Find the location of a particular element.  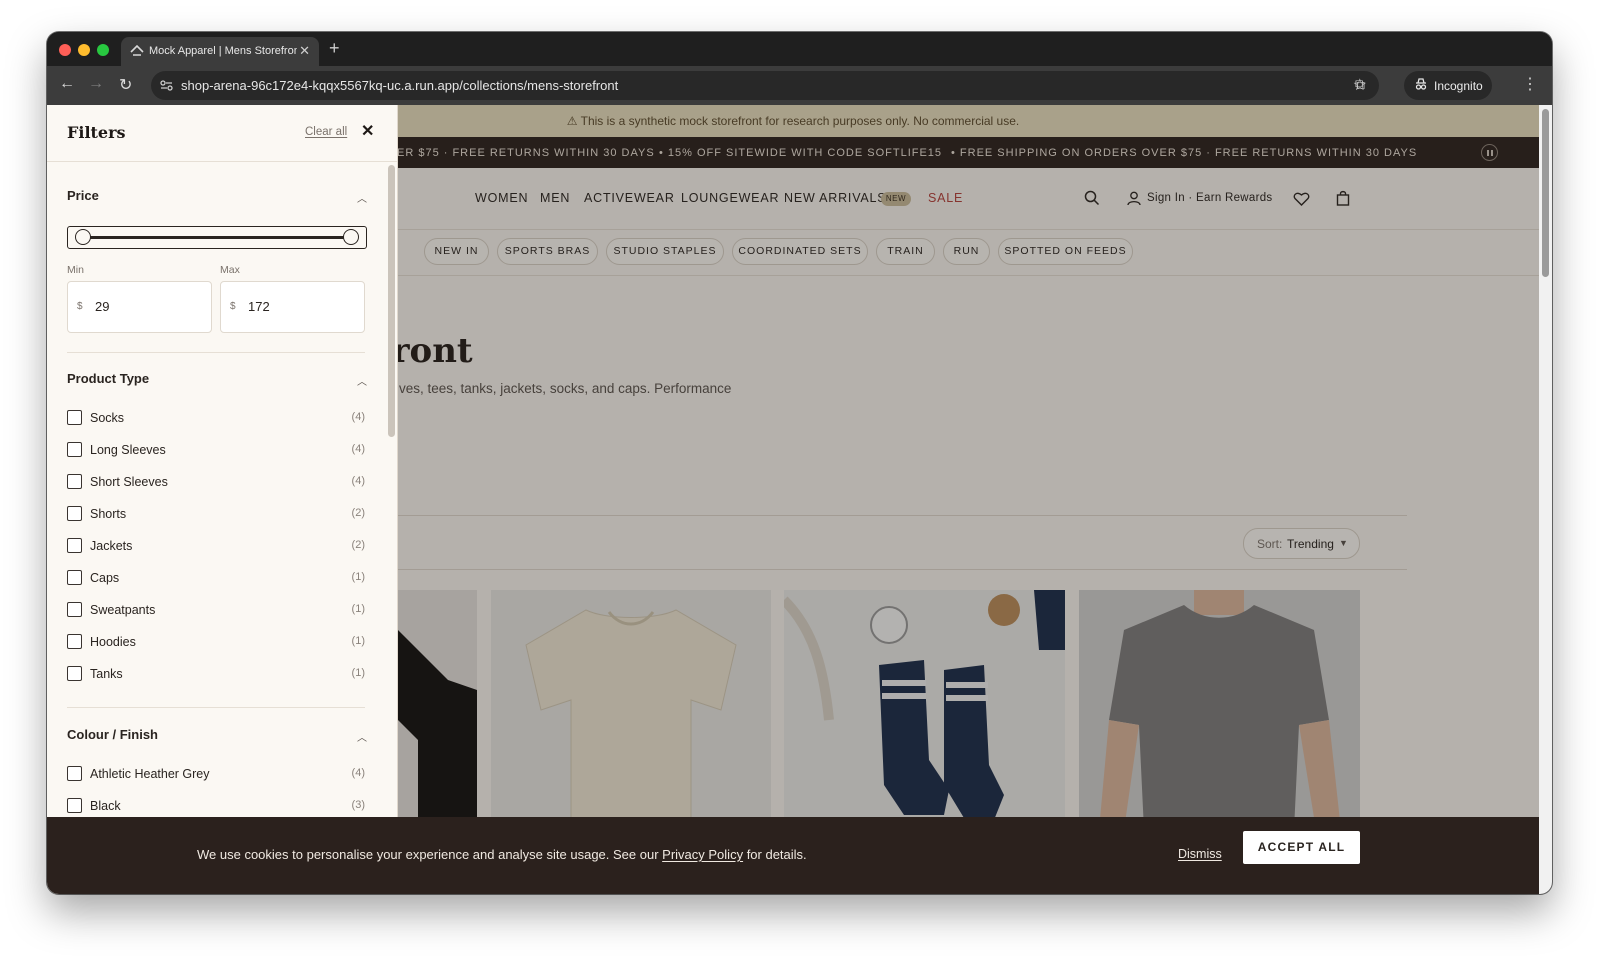

forward-icon: → is located at coordinates (96, 84).